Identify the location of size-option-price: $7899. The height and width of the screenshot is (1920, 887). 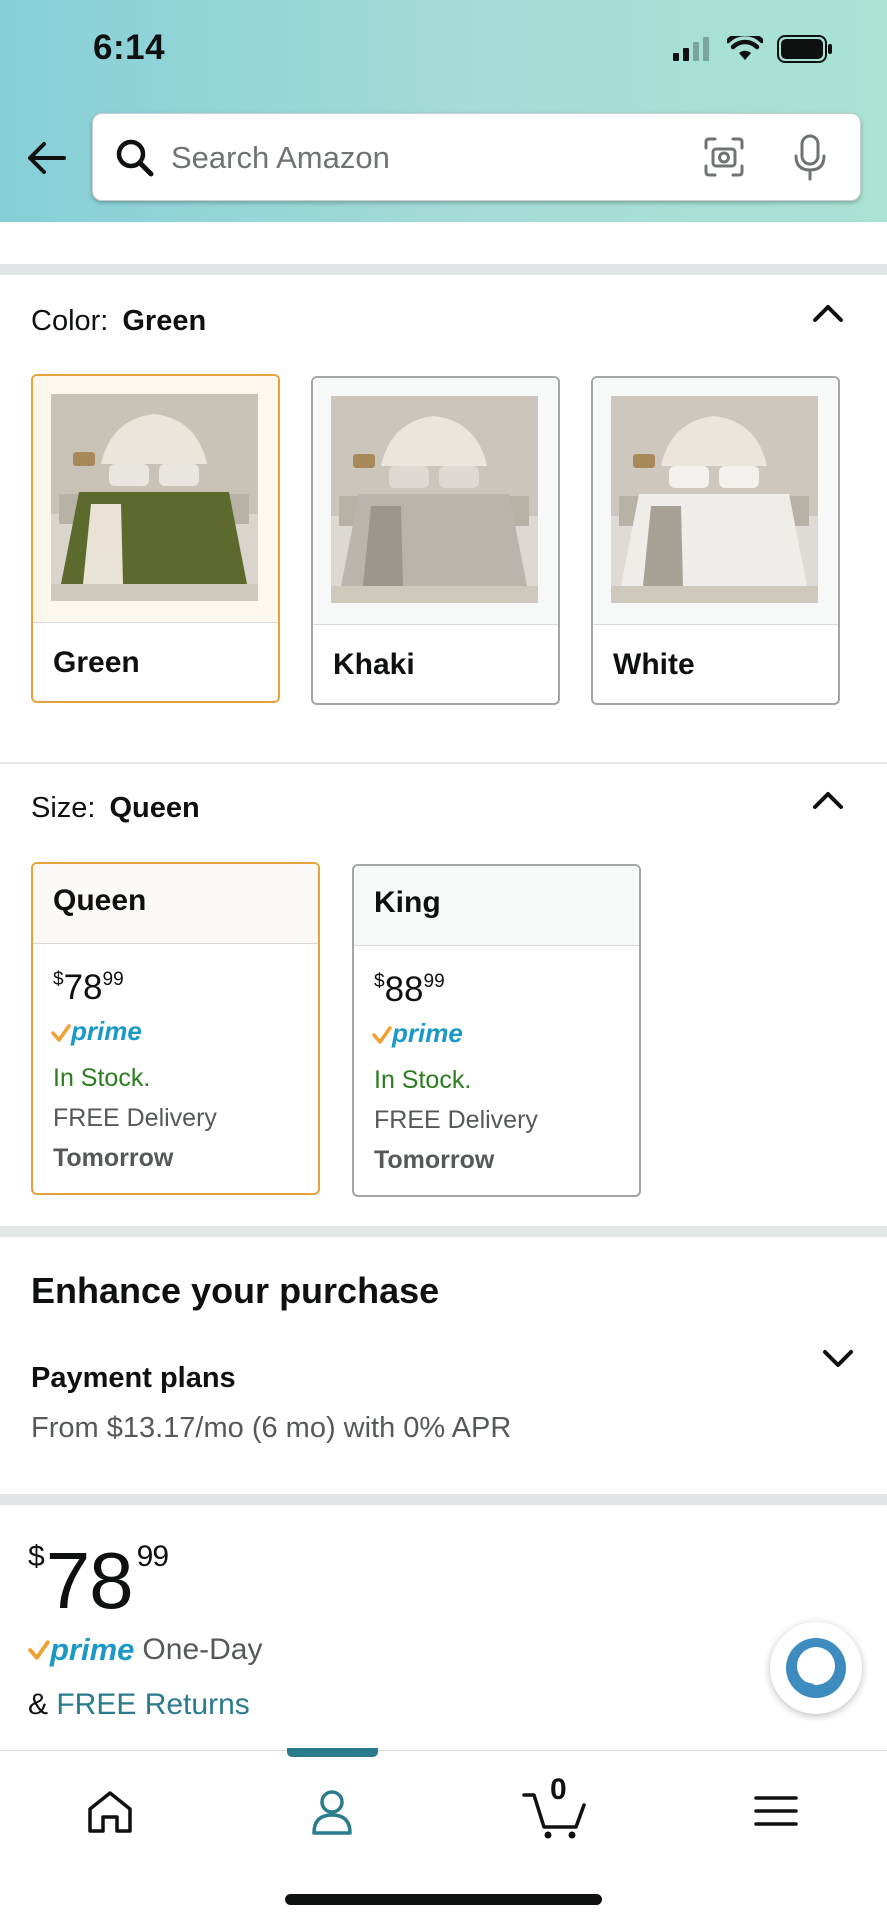
(88, 987).